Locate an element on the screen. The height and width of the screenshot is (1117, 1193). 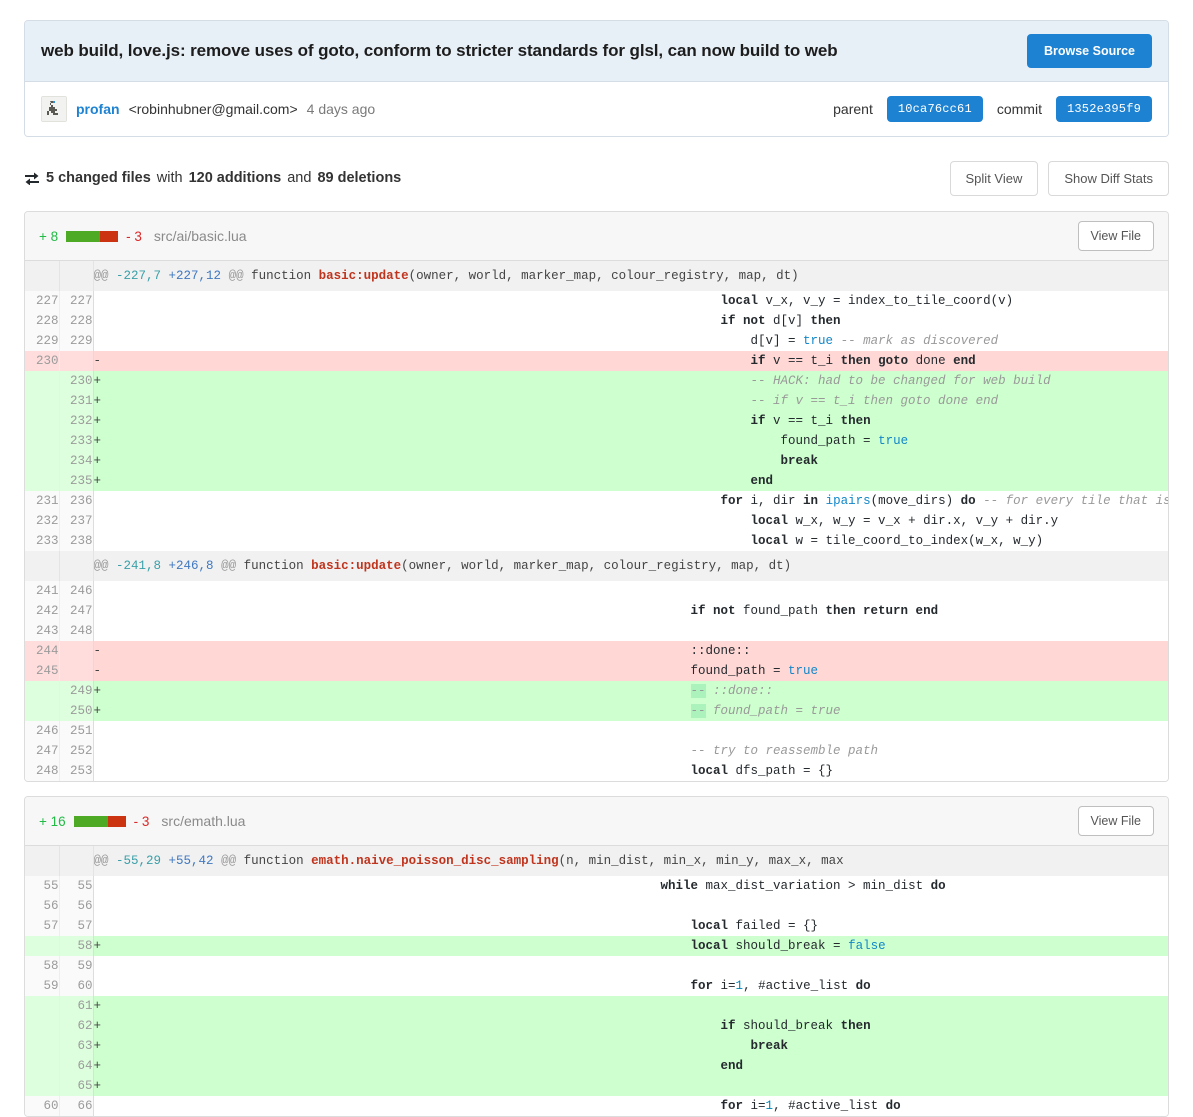
line-number-old: 56 is located at coordinates (42, 906).